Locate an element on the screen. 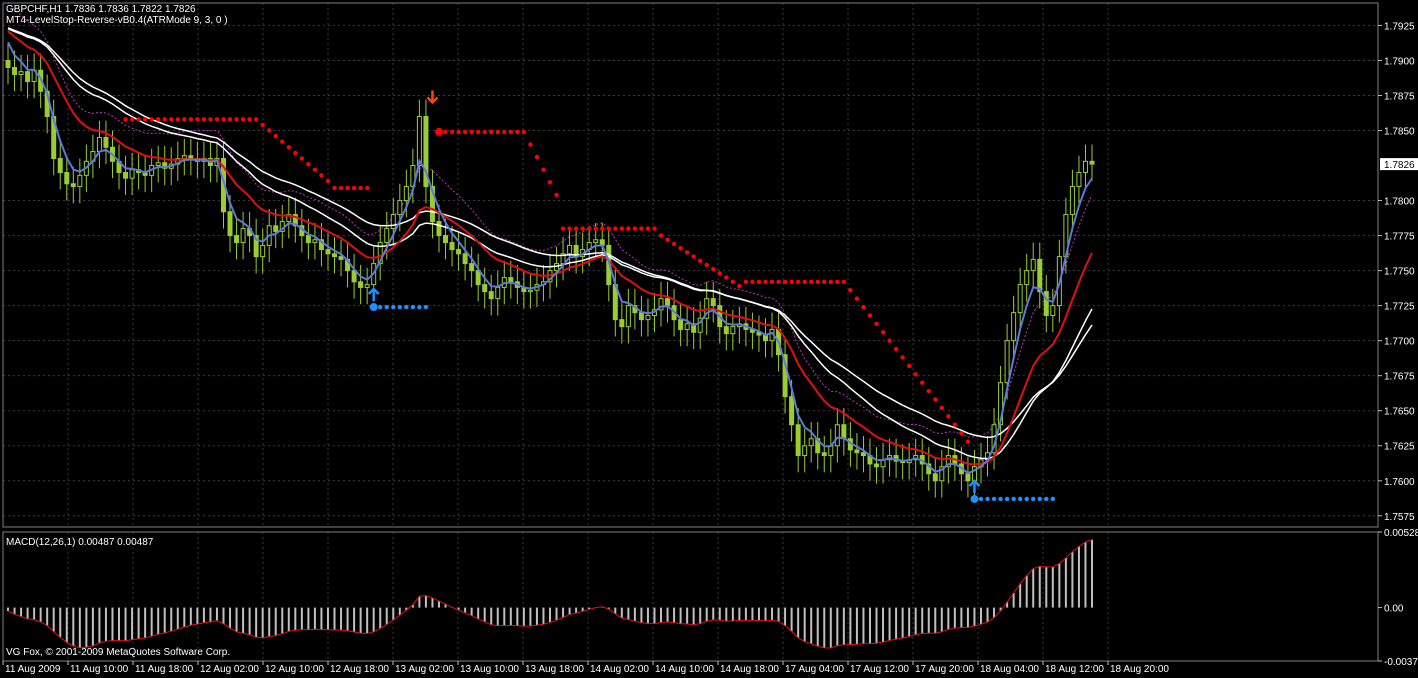  time-label: 12 Aug 10:00 is located at coordinates (294, 669).